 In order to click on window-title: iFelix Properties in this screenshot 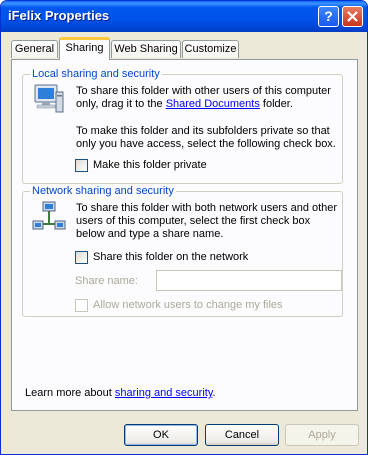, I will do `click(59, 15)`.